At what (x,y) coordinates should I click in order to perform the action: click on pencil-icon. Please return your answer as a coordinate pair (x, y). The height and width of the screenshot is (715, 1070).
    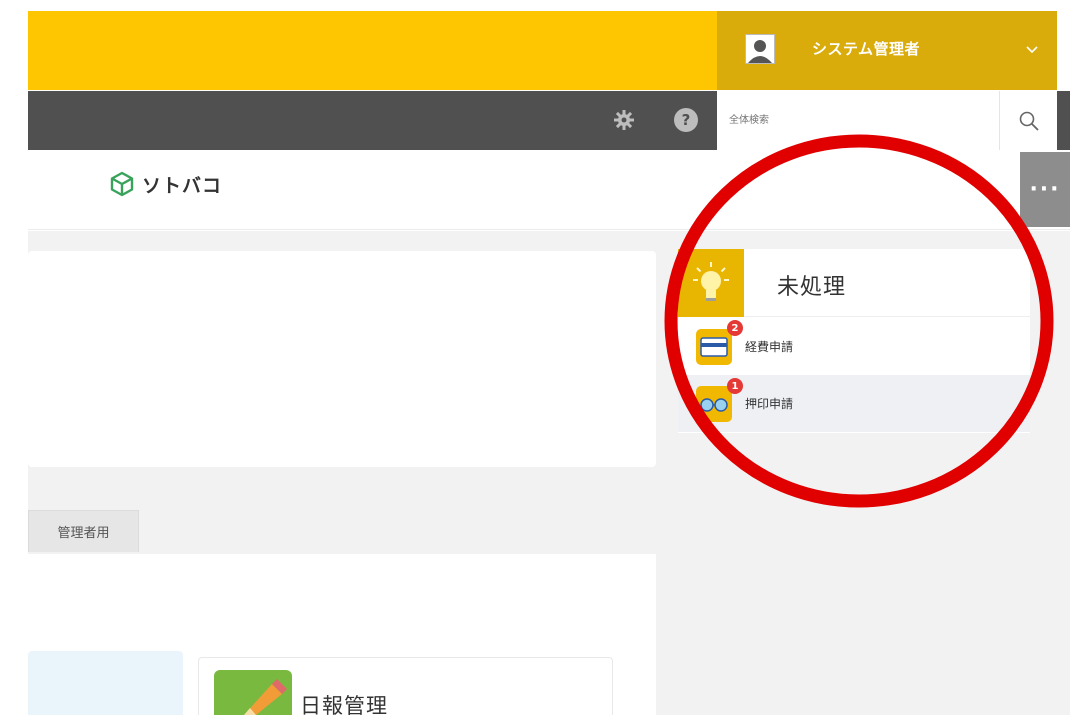
    Looking at the image, I should click on (253, 692).